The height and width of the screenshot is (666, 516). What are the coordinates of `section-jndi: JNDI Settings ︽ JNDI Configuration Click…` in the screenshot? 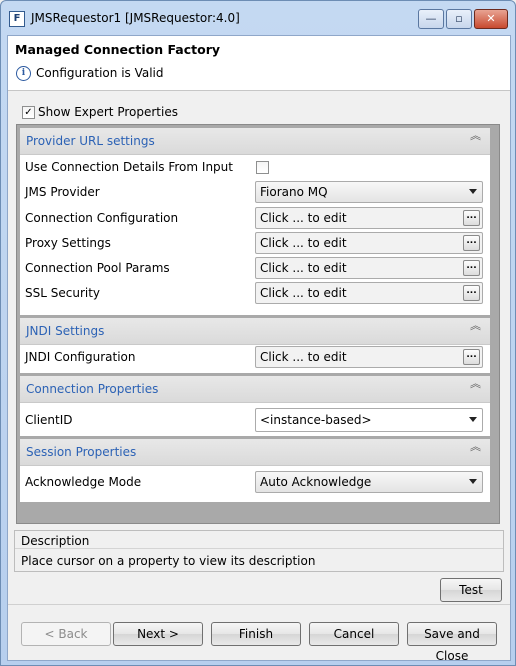 It's located at (255, 345).